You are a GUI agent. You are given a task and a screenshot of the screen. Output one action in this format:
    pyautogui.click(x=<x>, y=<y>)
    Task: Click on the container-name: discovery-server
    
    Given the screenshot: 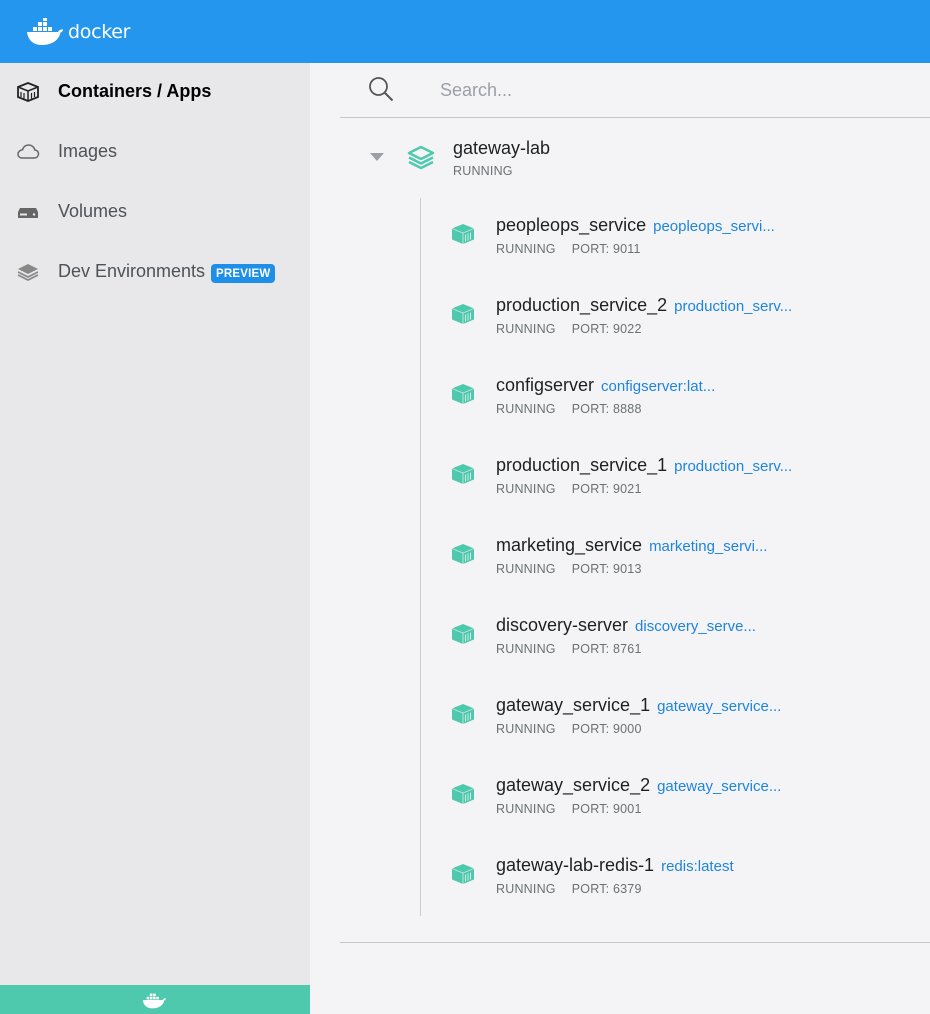 What is the action you would take?
    pyautogui.click(x=562, y=625)
    